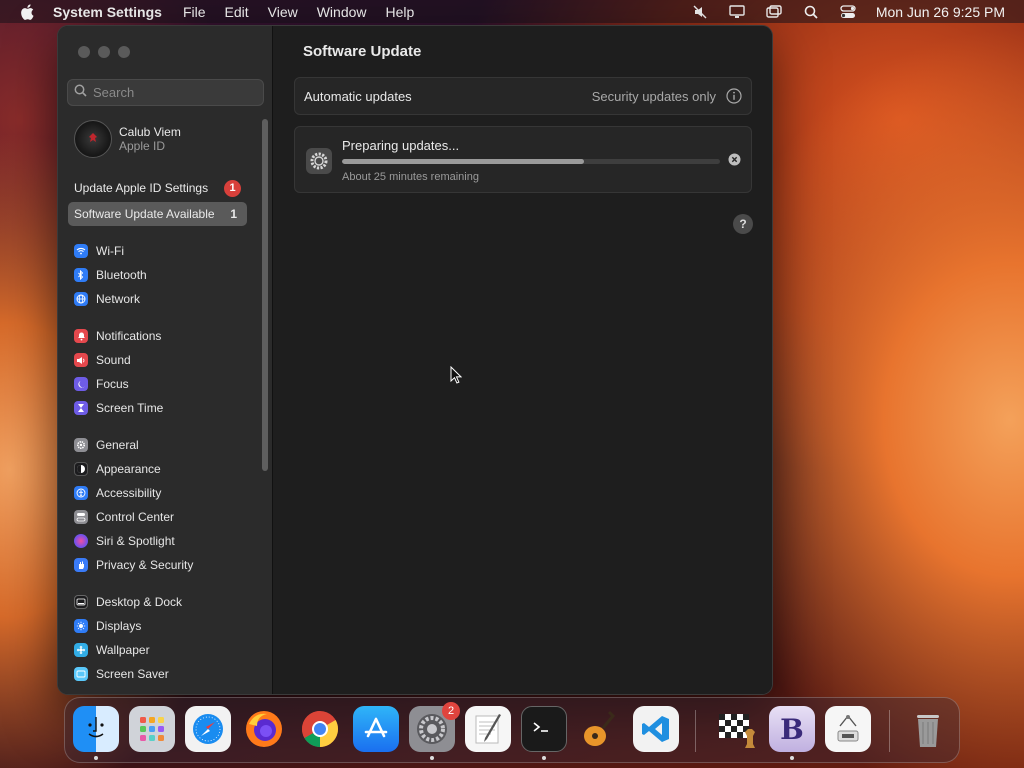  Describe the element at coordinates (734, 159) in the screenshot. I see `cancel-update-icon` at that location.